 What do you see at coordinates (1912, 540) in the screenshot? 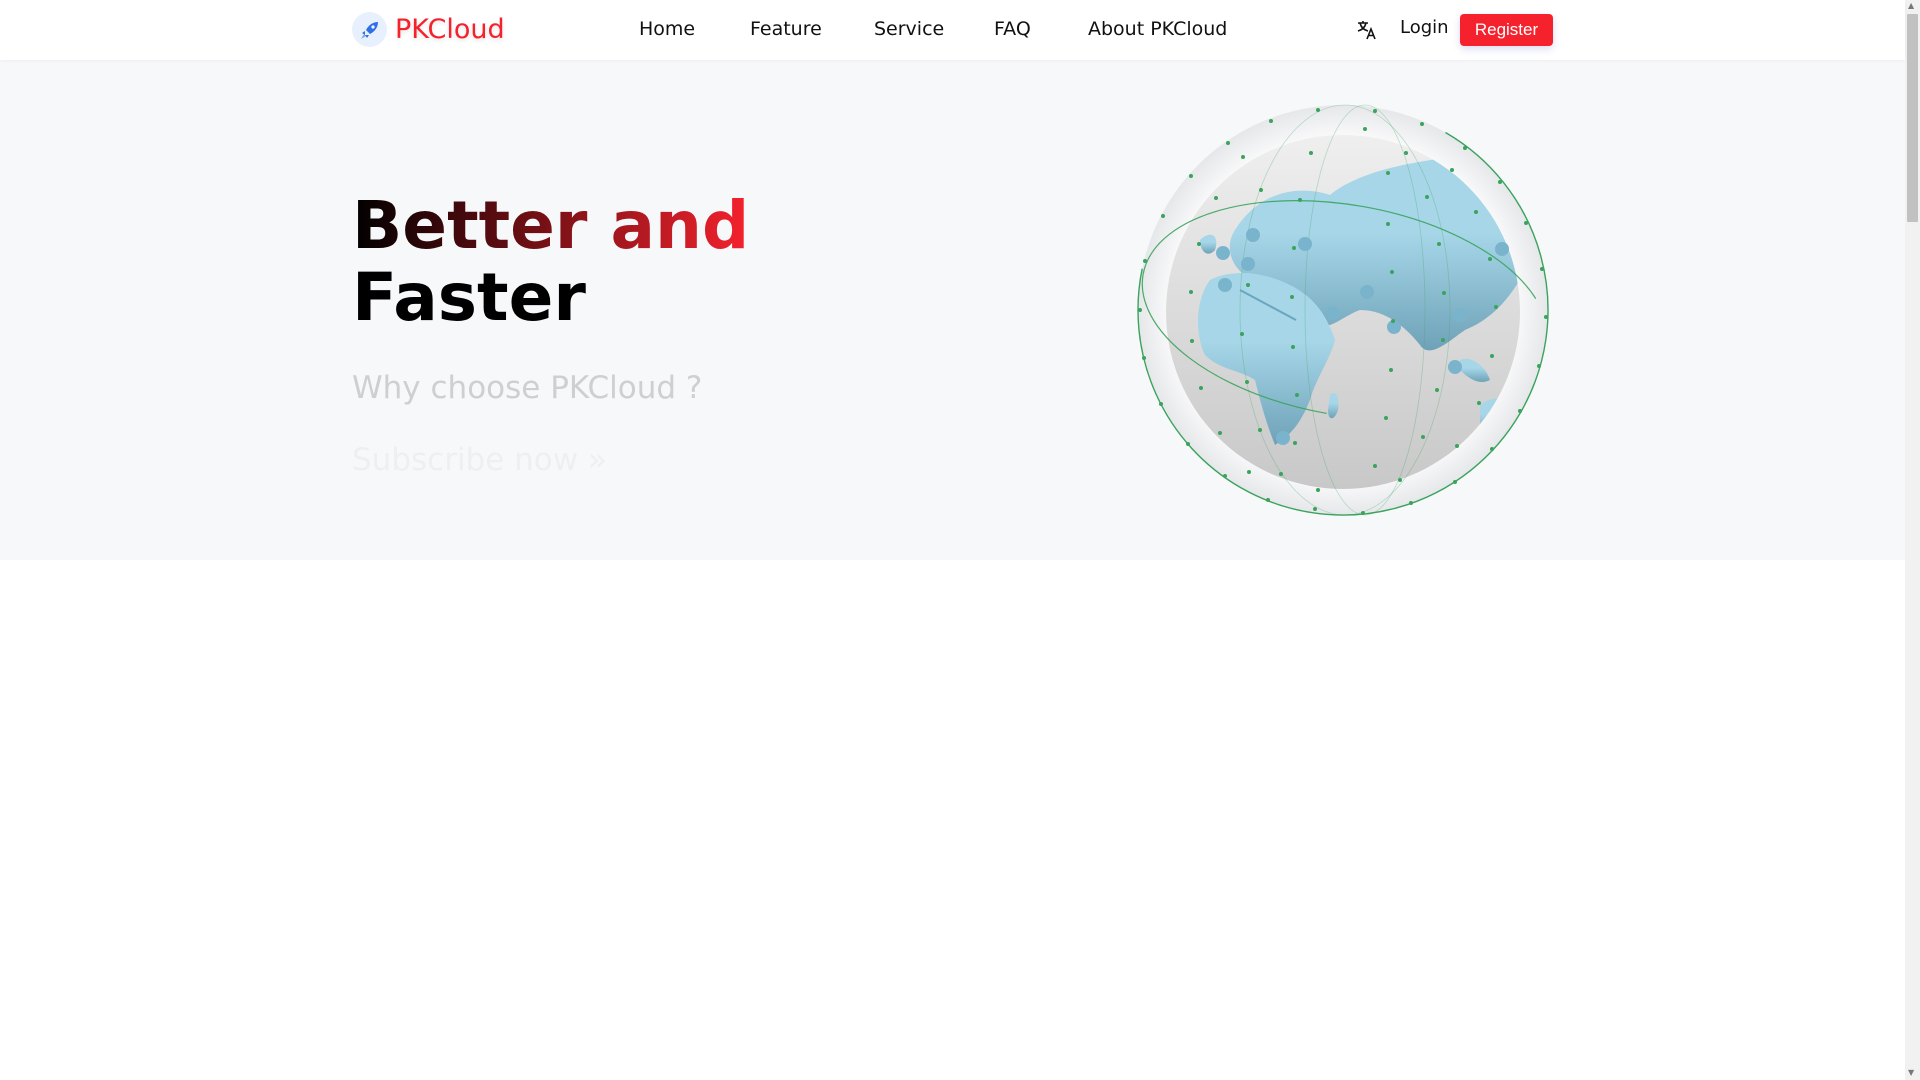
I see `scrollbar: ▲ ▼` at bounding box center [1912, 540].